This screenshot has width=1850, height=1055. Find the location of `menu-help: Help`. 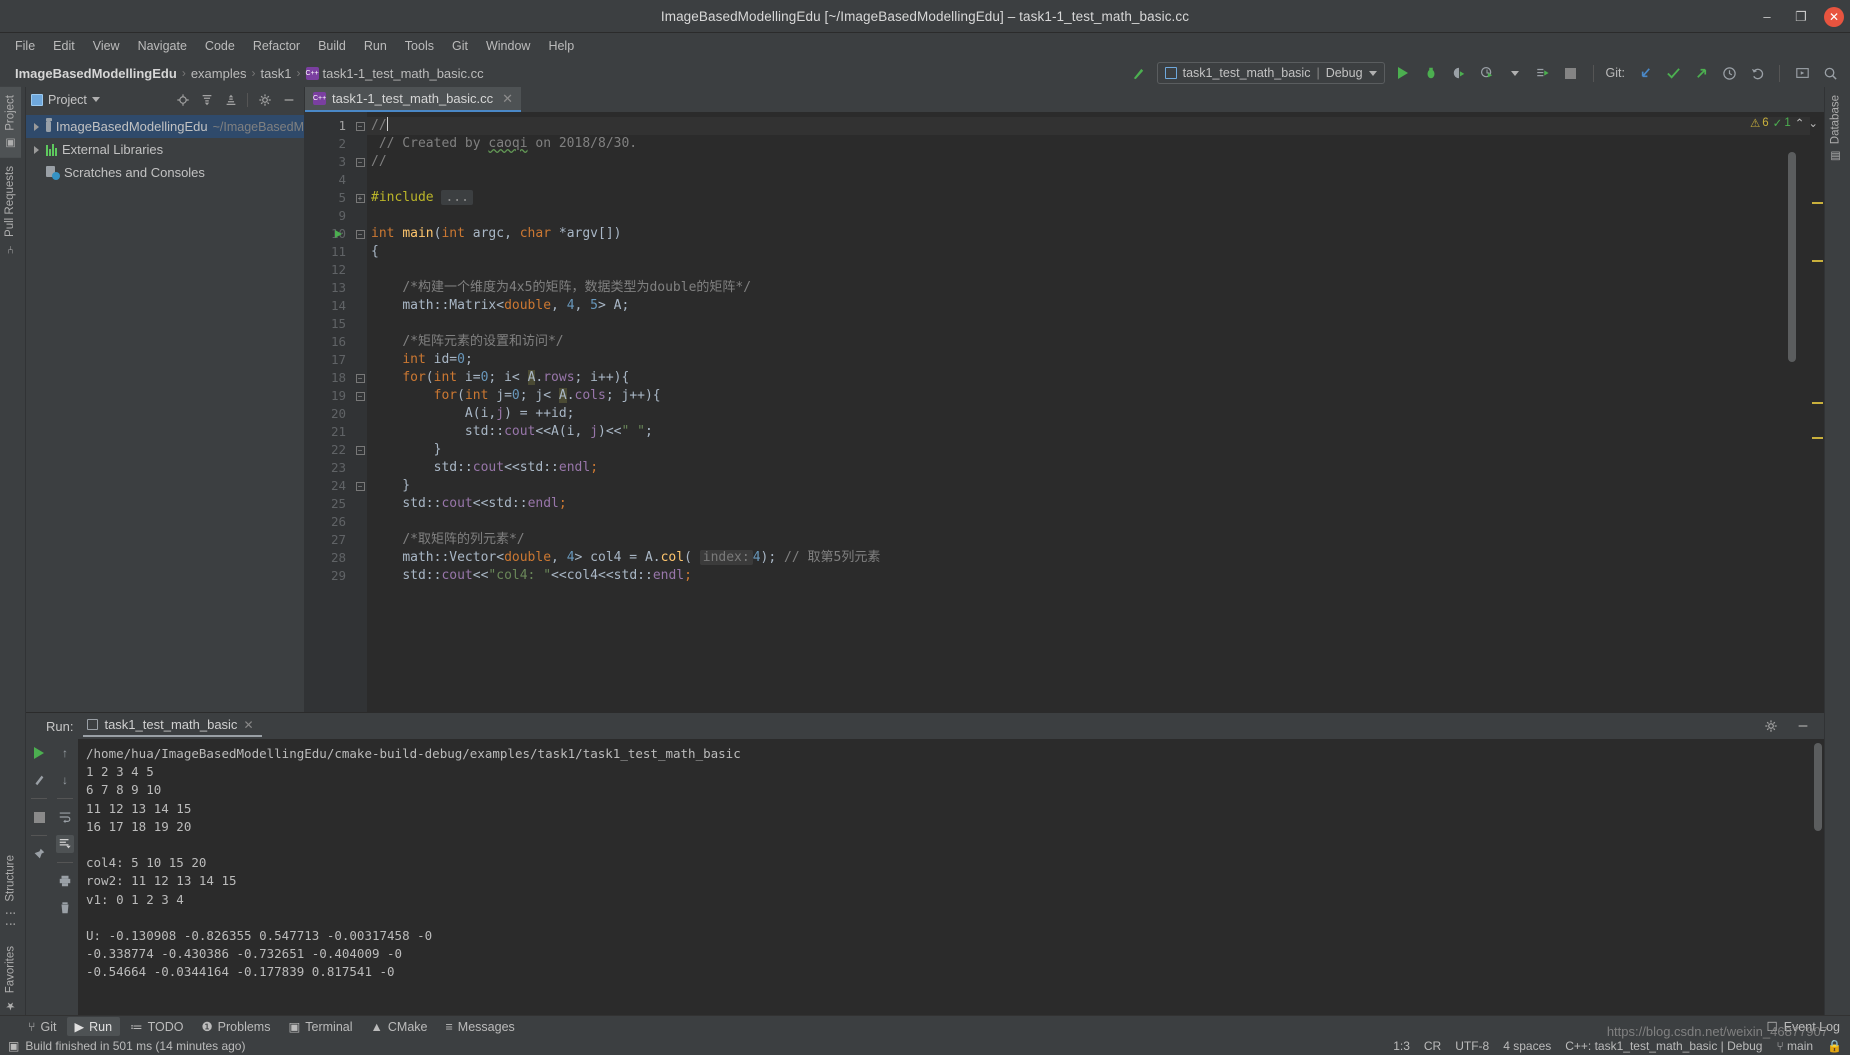

menu-help: Help is located at coordinates (561, 46).